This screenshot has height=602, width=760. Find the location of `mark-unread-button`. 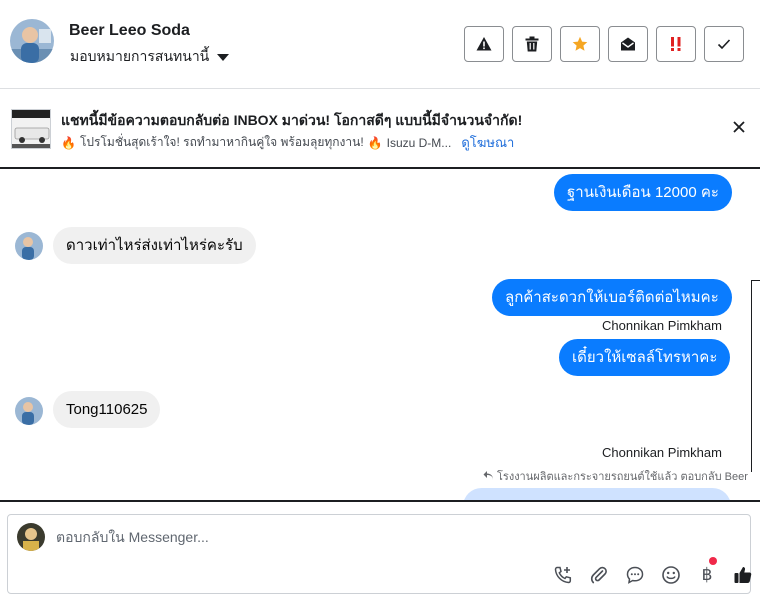

mark-unread-button is located at coordinates (628, 44).